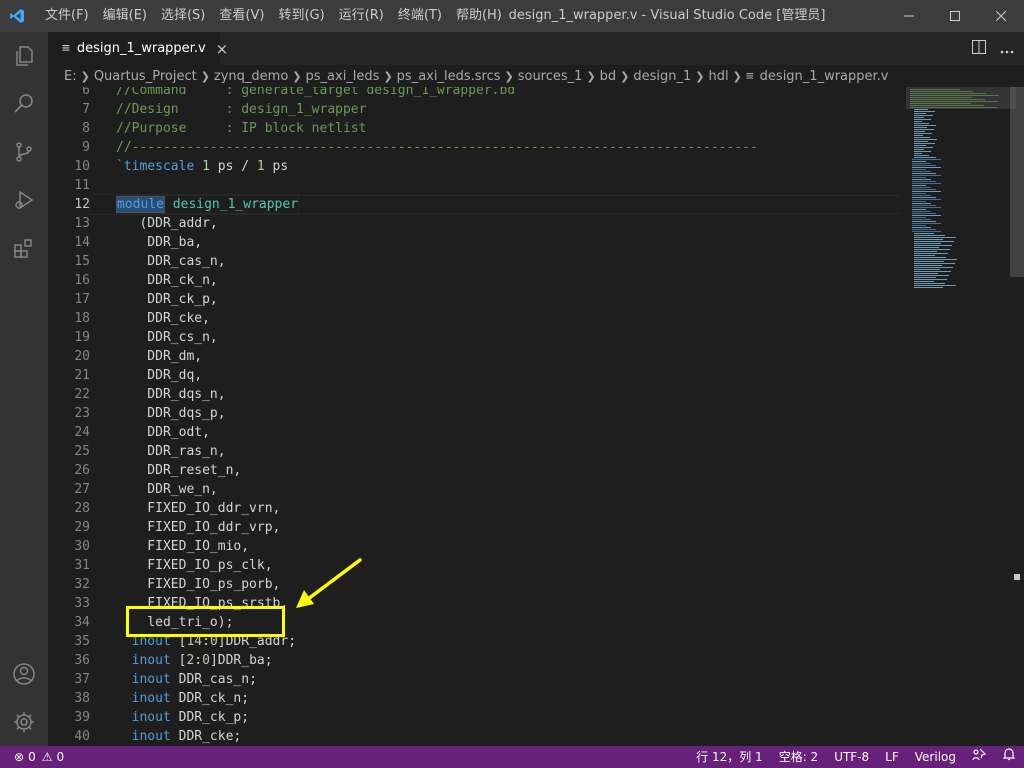 This screenshot has width=1024, height=768. Describe the element at coordinates (24, 152) in the screenshot. I see `source-control-icon` at that location.